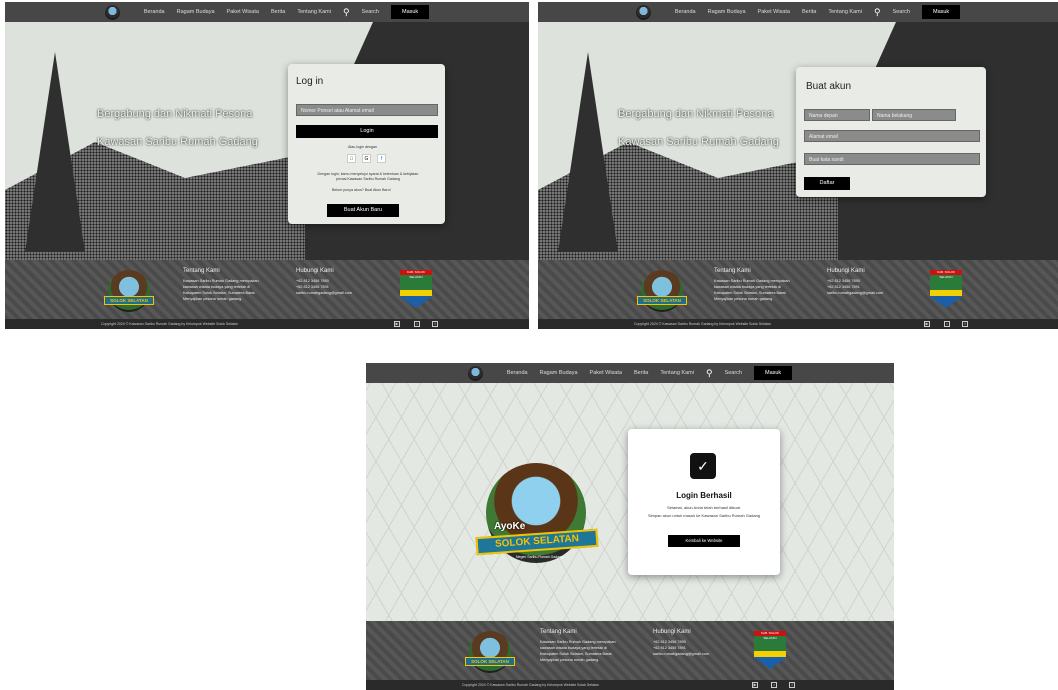 The height and width of the screenshot is (690, 1058). Describe the element at coordinates (892, 136) in the screenshot. I see `email-field: Alamat email` at that location.